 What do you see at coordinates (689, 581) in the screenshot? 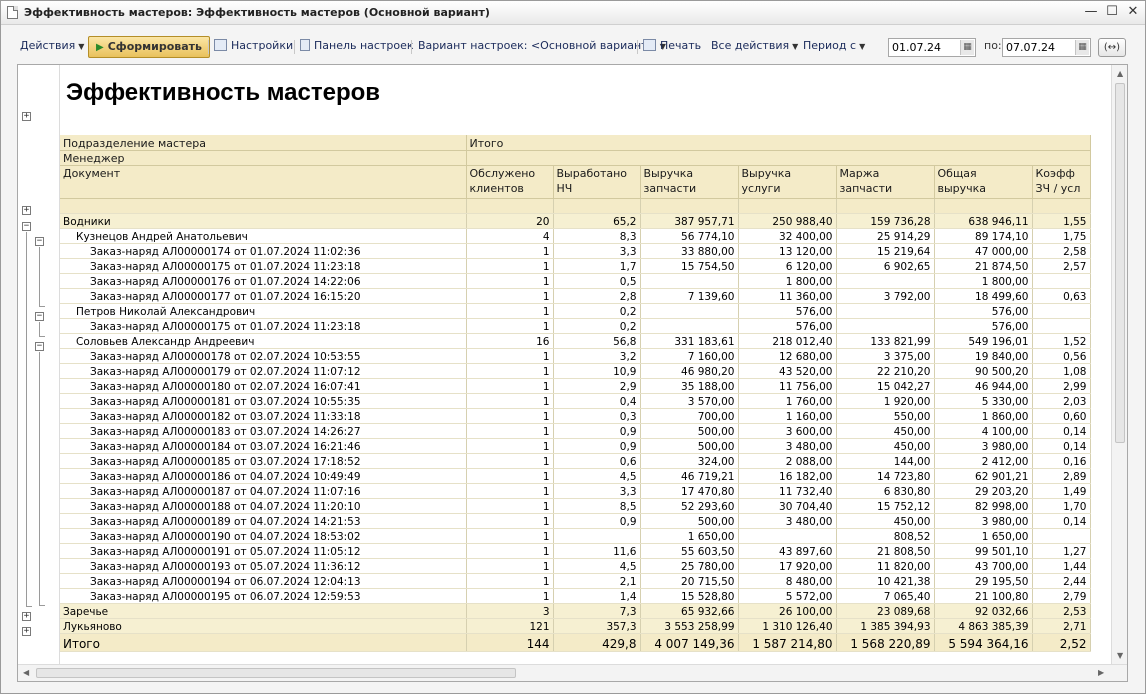
I see `cell-value: 20 715,50` at bounding box center [689, 581].